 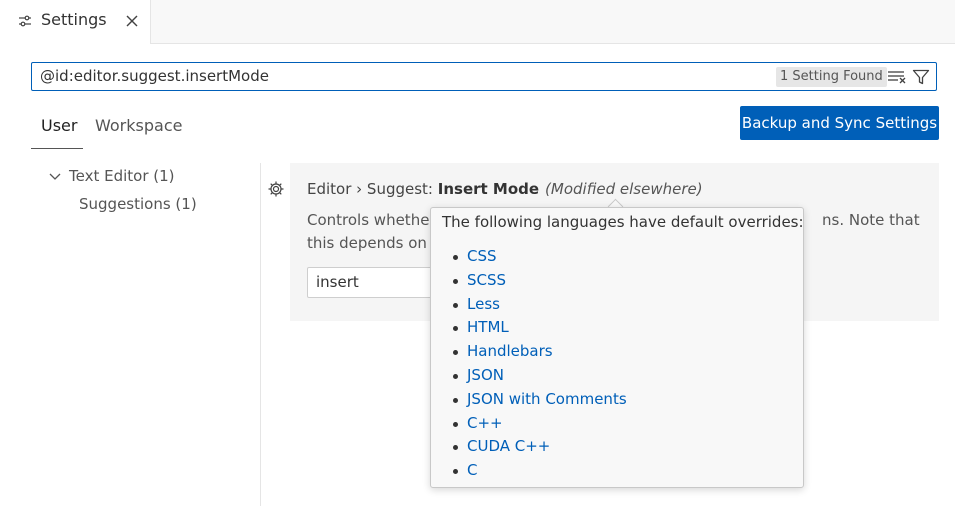 I want to click on language-link: C, so click(x=539, y=471).